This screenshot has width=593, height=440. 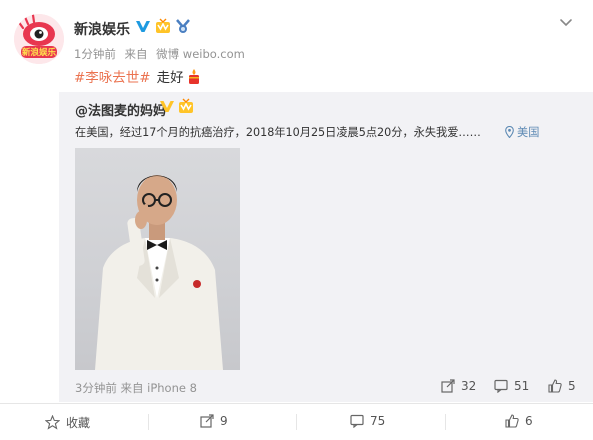 What do you see at coordinates (528, 132) in the screenshot?
I see `location-text: 美国` at bounding box center [528, 132].